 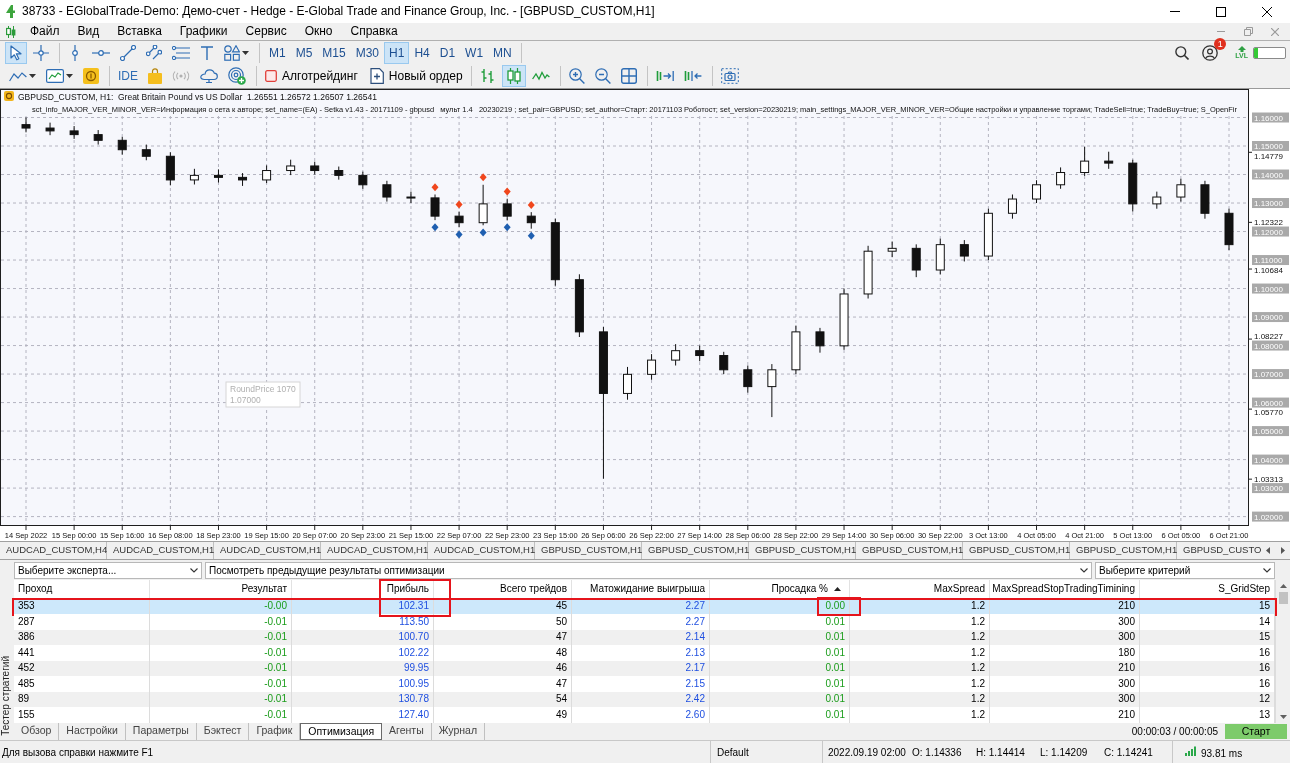 I want to click on new-order-button: Новый ордер, so click(x=416, y=76).